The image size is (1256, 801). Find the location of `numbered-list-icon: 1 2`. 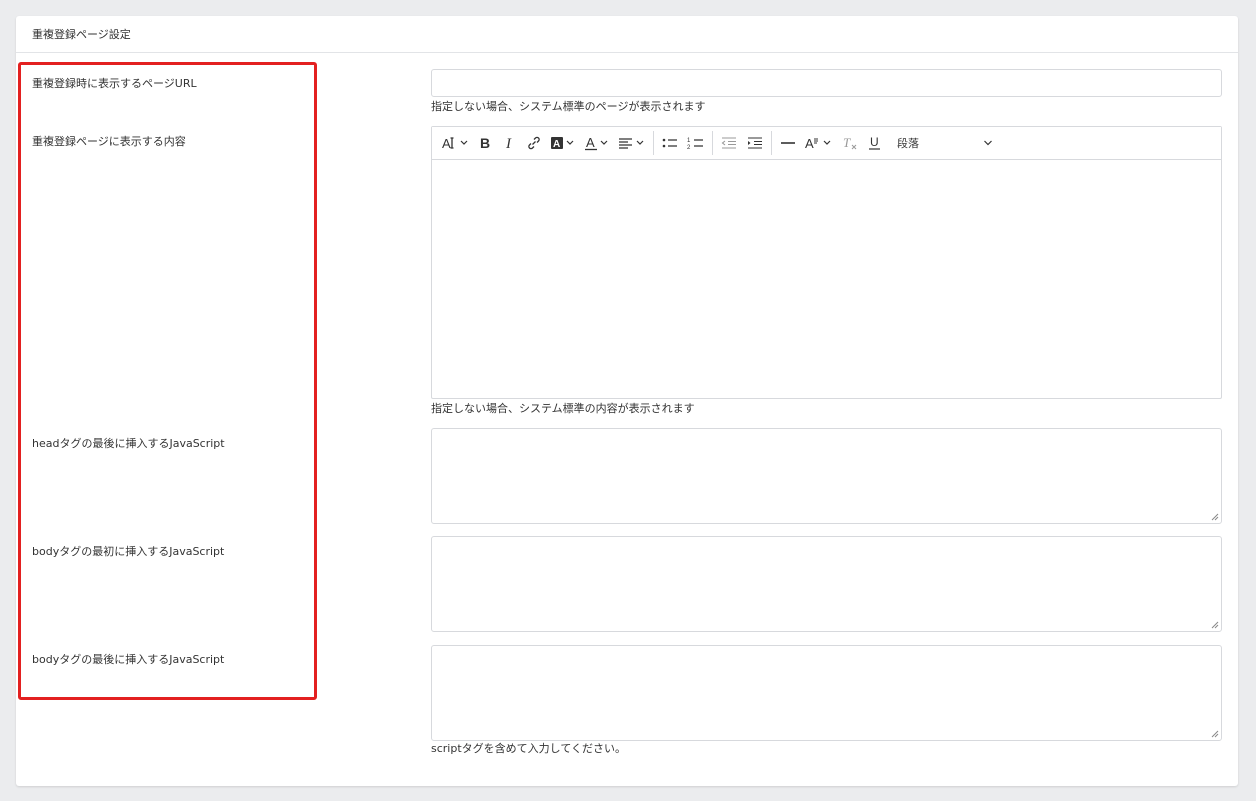

numbered-list-icon: 1 2 is located at coordinates (695, 144).